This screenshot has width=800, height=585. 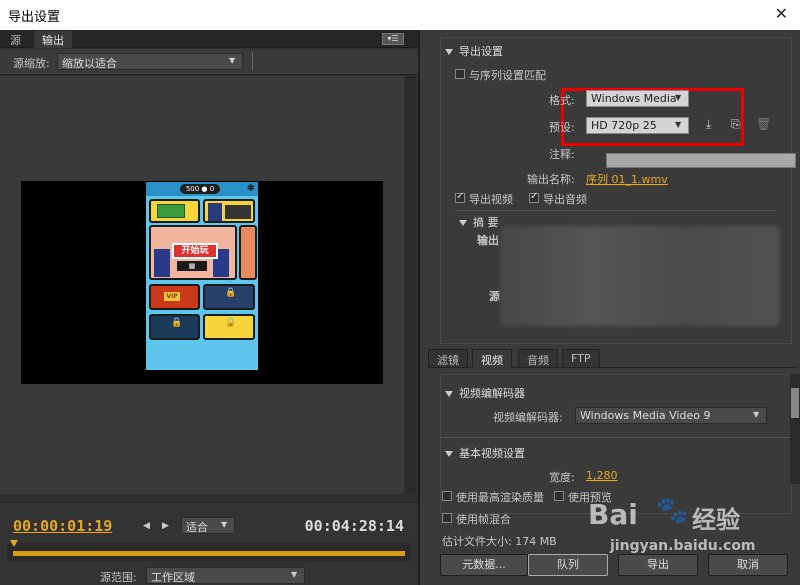 I want to click on fit-value: 适合, so click(x=197, y=527).